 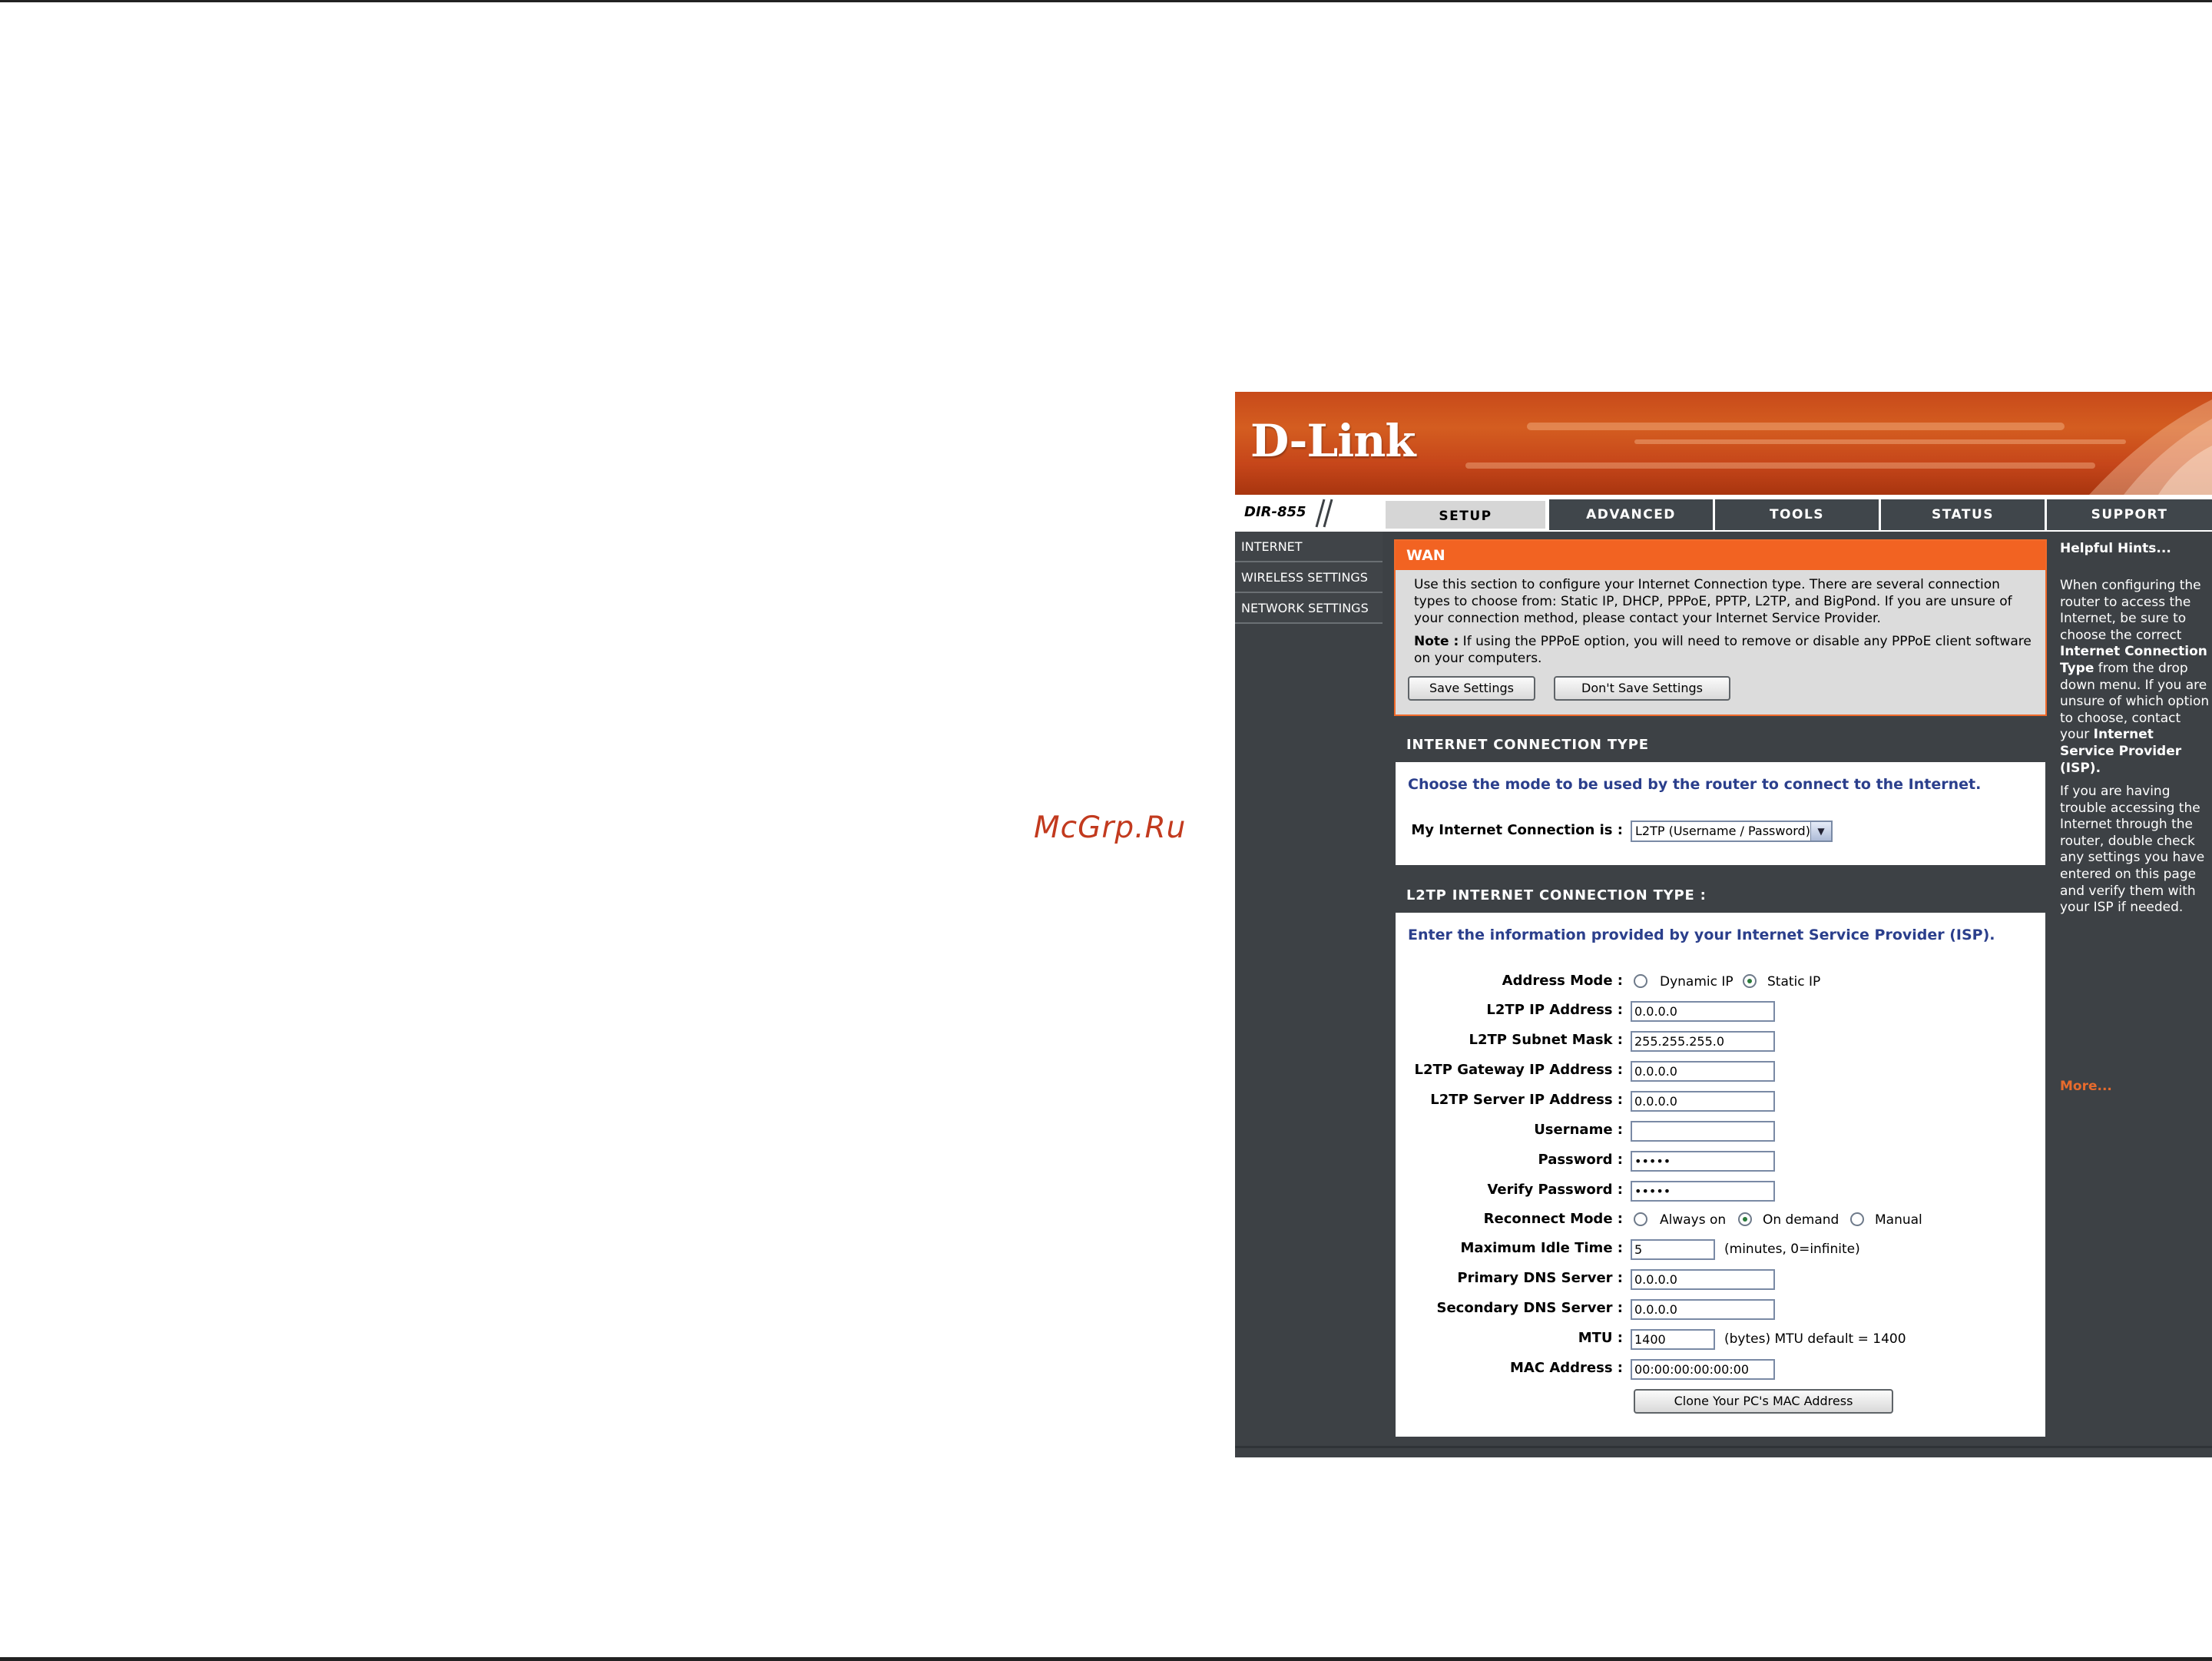 What do you see at coordinates (1673, 1339) in the screenshot?
I see `mtu-input: 1400` at bounding box center [1673, 1339].